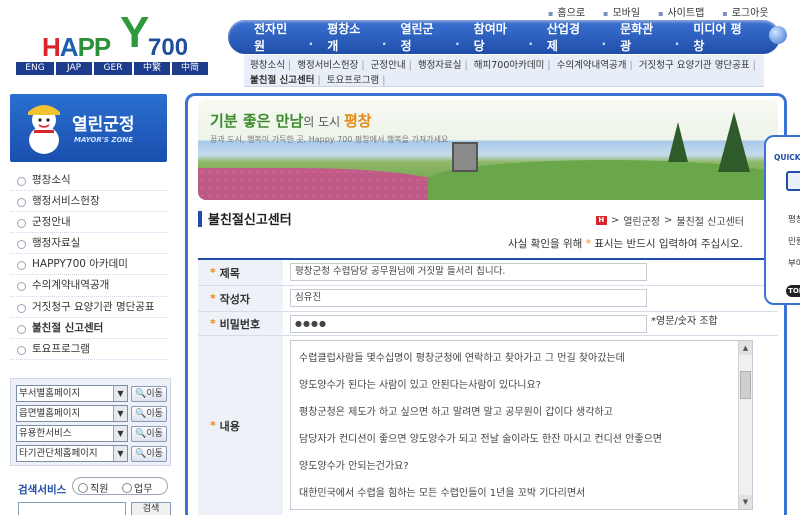 The width and height of the screenshot is (800, 515). I want to click on search-service: 검색서비스 직원 업무 검색, so click(90, 494).